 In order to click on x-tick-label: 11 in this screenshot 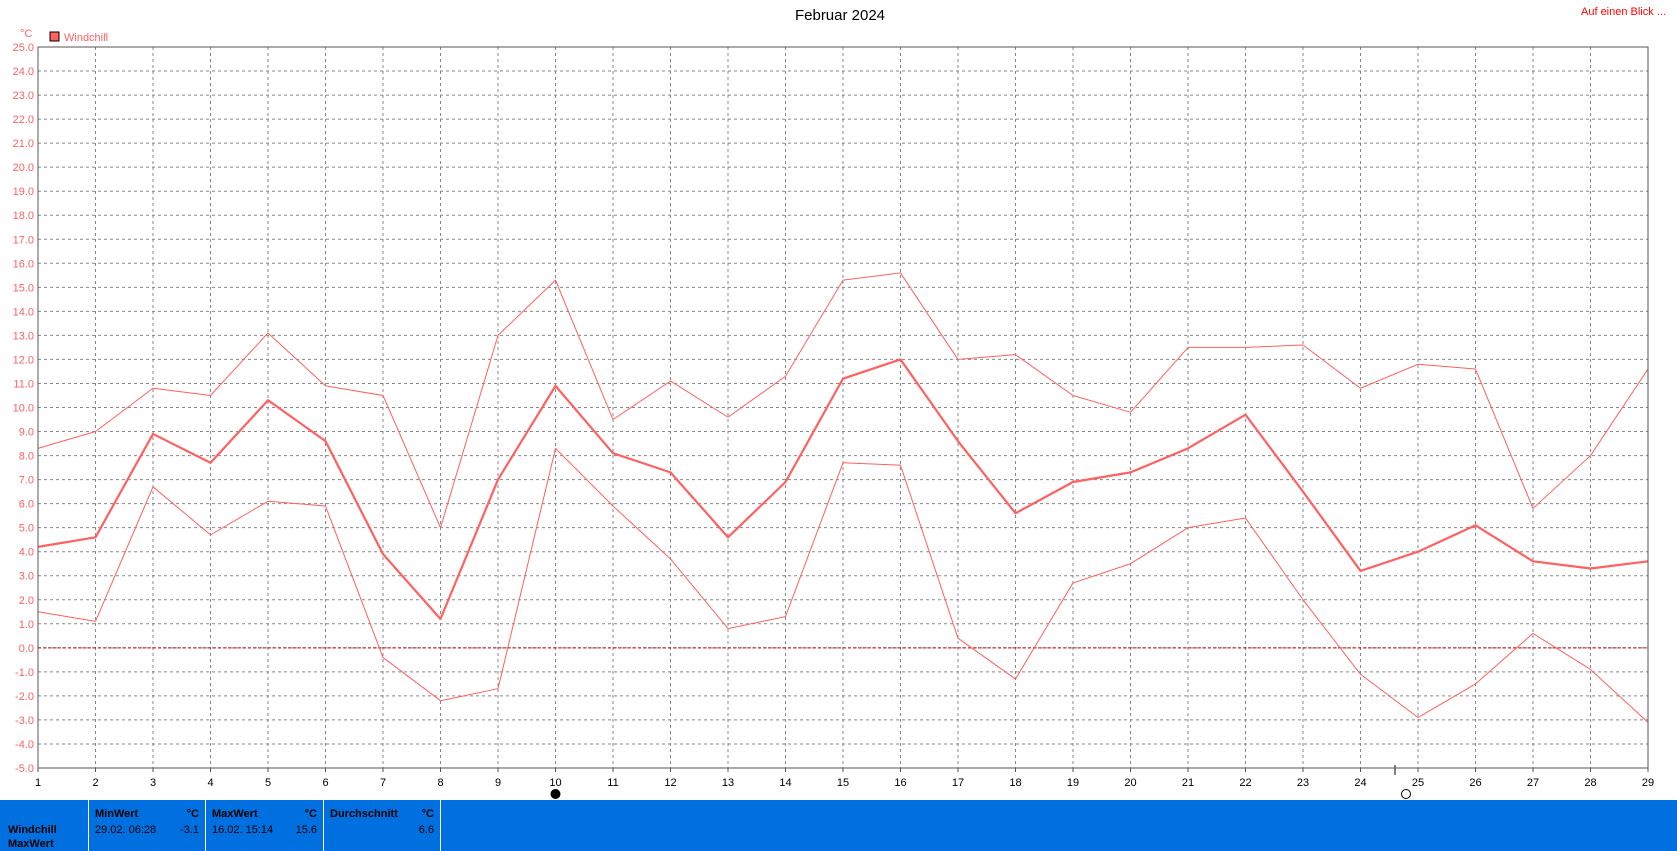, I will do `click(612, 783)`.